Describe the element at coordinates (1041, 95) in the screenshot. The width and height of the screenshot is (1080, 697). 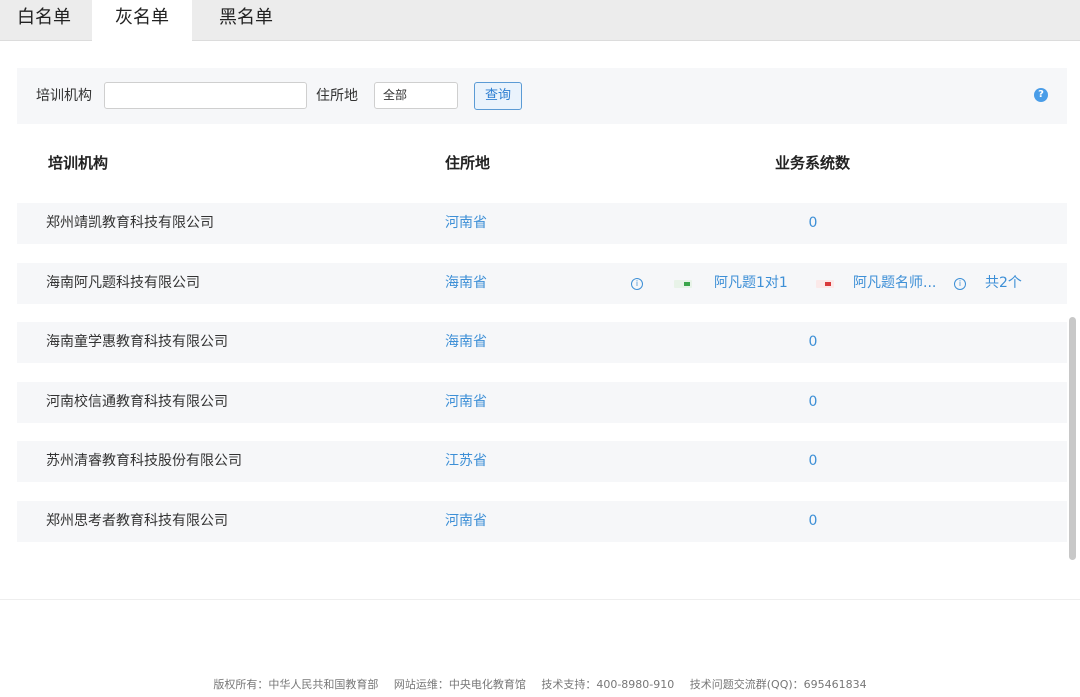
I see `help-icon: ?` at that location.